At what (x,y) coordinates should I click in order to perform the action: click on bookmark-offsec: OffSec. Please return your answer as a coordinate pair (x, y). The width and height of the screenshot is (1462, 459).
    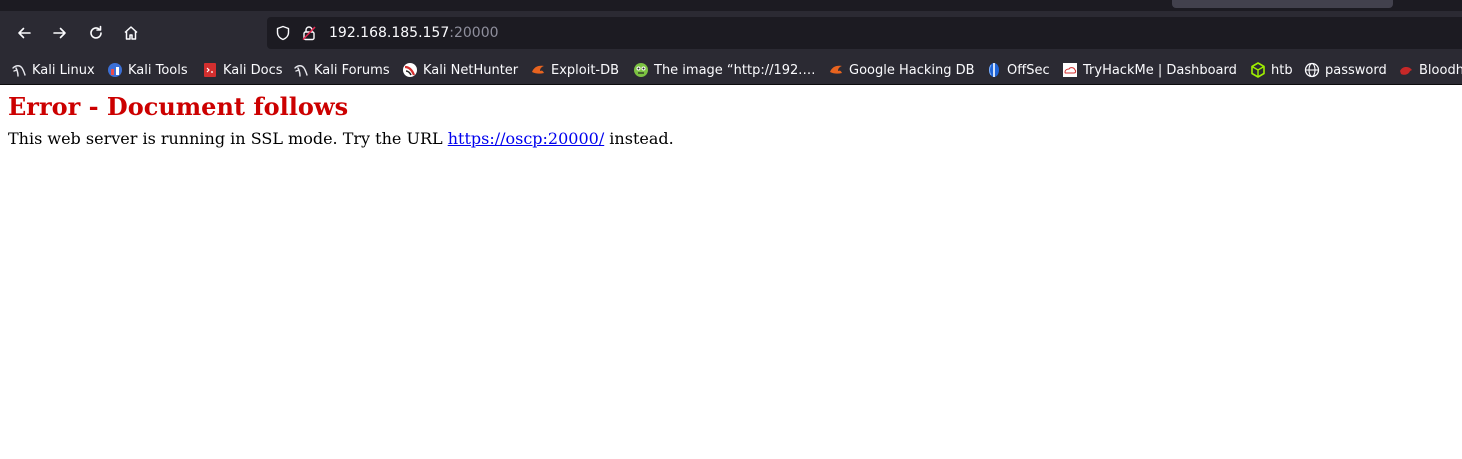
    Looking at the image, I should click on (1018, 70).